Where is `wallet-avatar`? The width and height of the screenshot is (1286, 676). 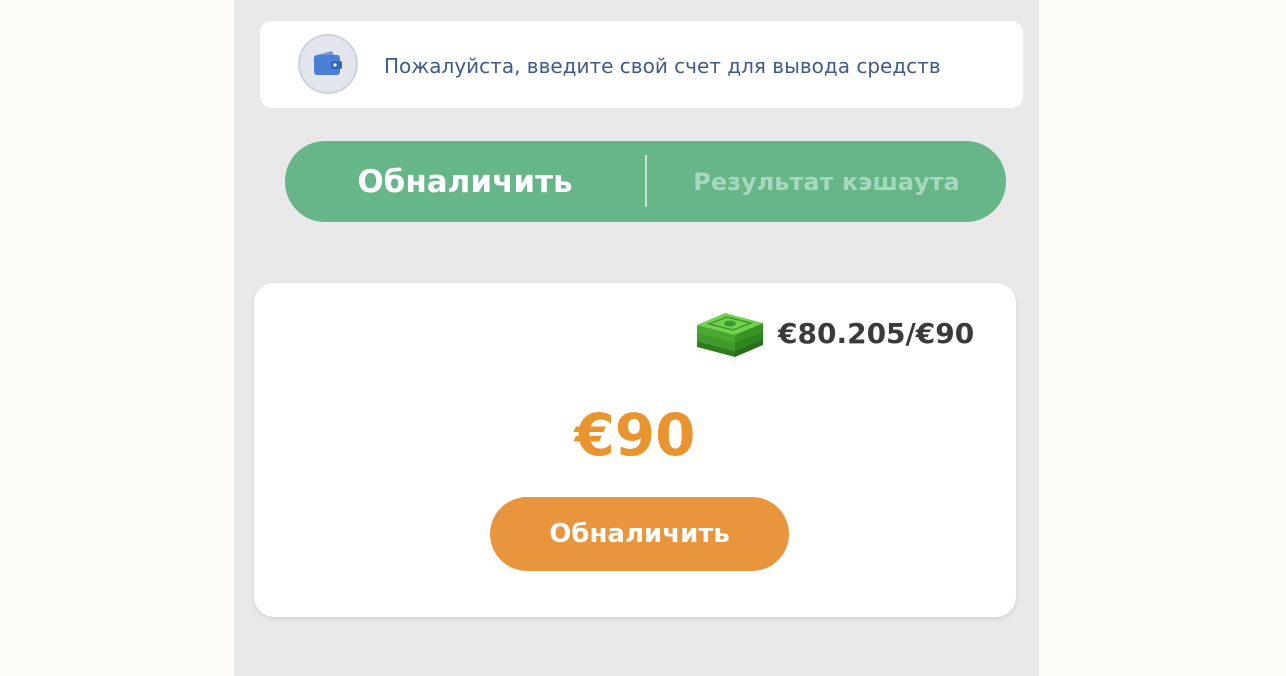
wallet-avatar is located at coordinates (328, 64).